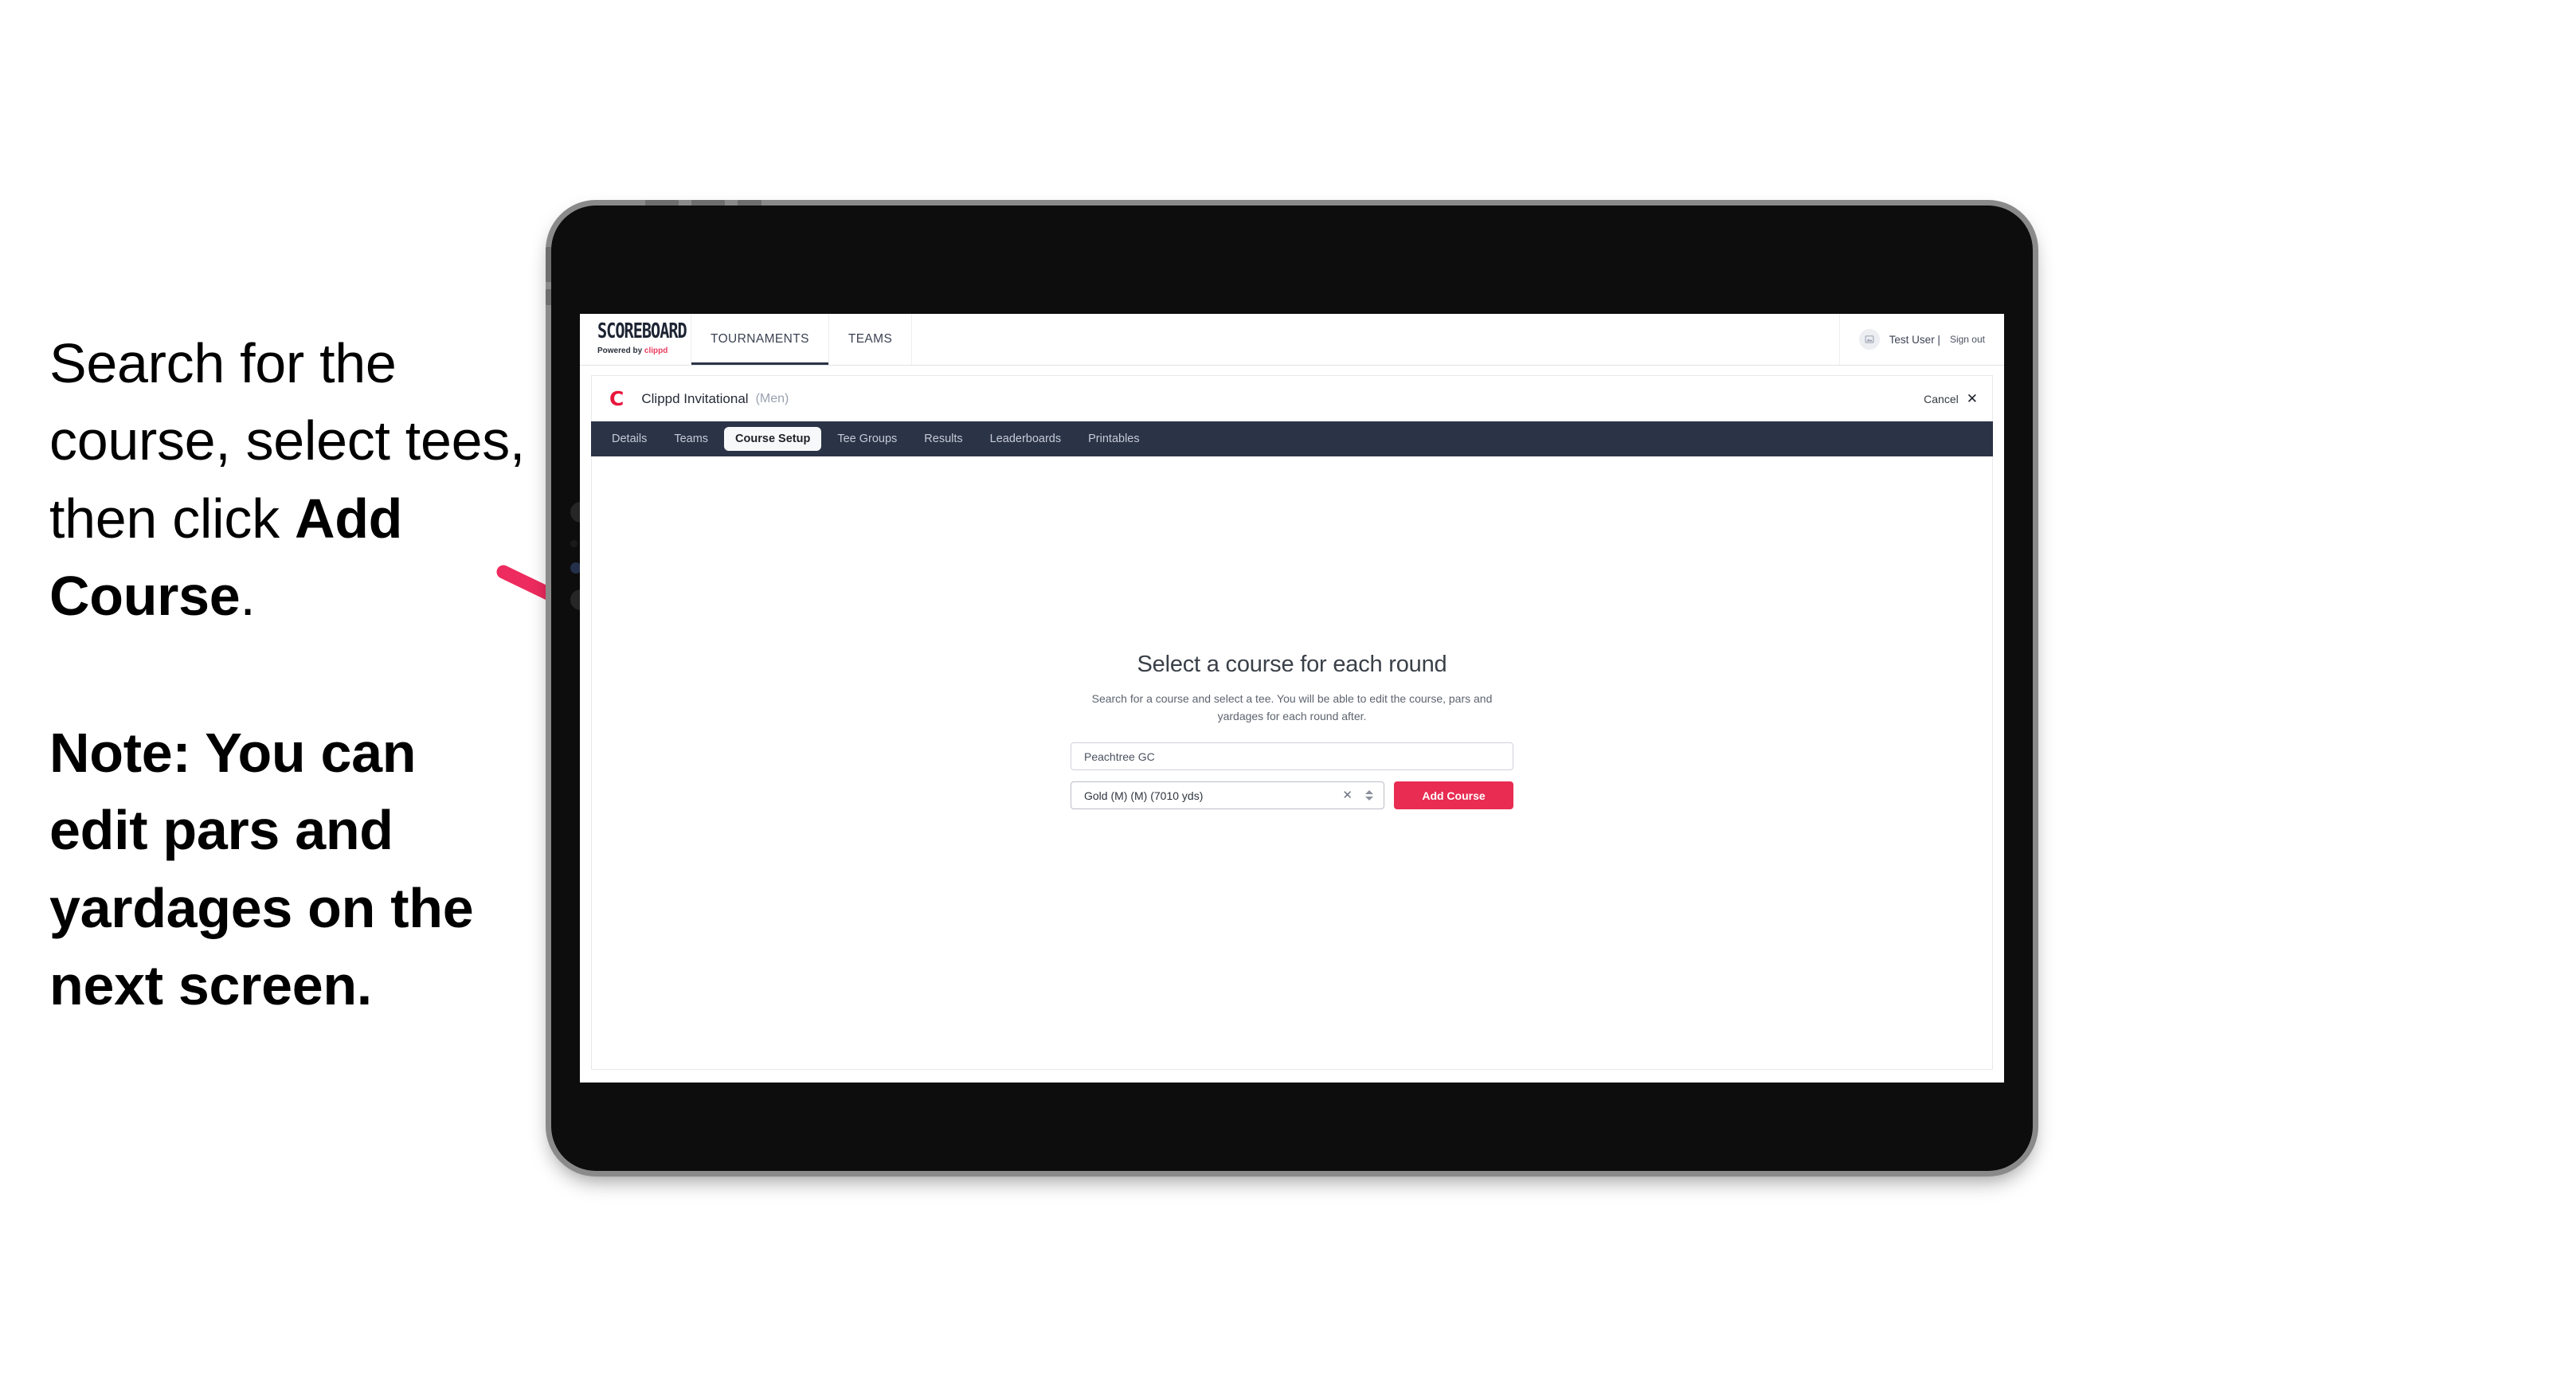 This screenshot has width=2576, height=1386. What do you see at coordinates (548, 297) in the screenshot?
I see `device-power-button` at bounding box center [548, 297].